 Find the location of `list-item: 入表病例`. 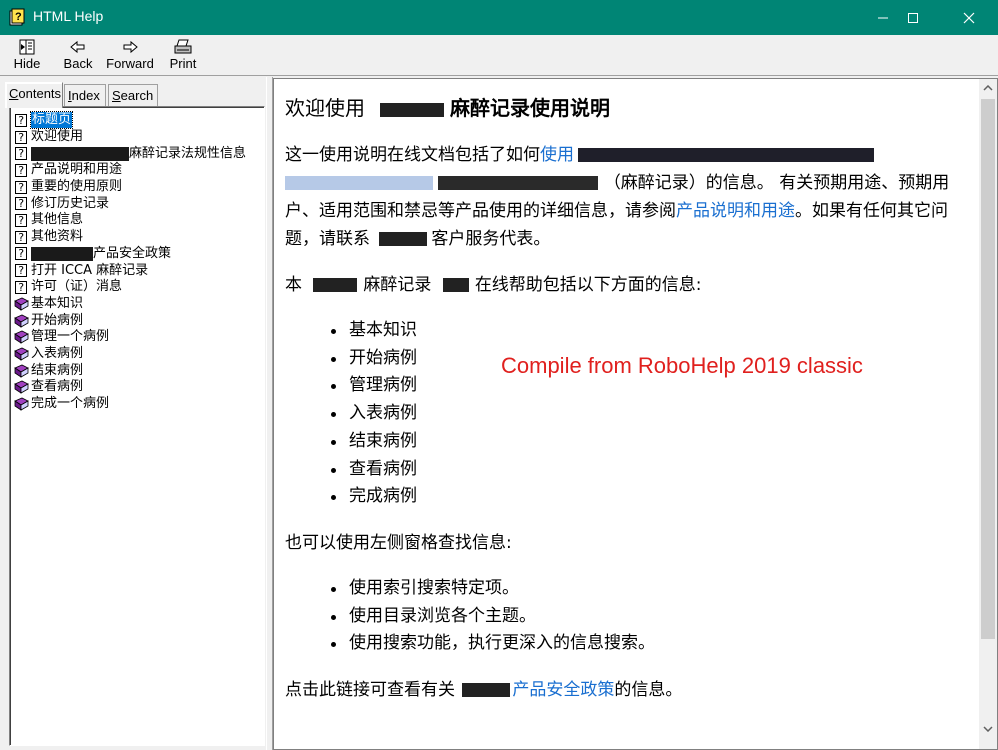

list-item: 入表病例 is located at coordinates (647, 414).